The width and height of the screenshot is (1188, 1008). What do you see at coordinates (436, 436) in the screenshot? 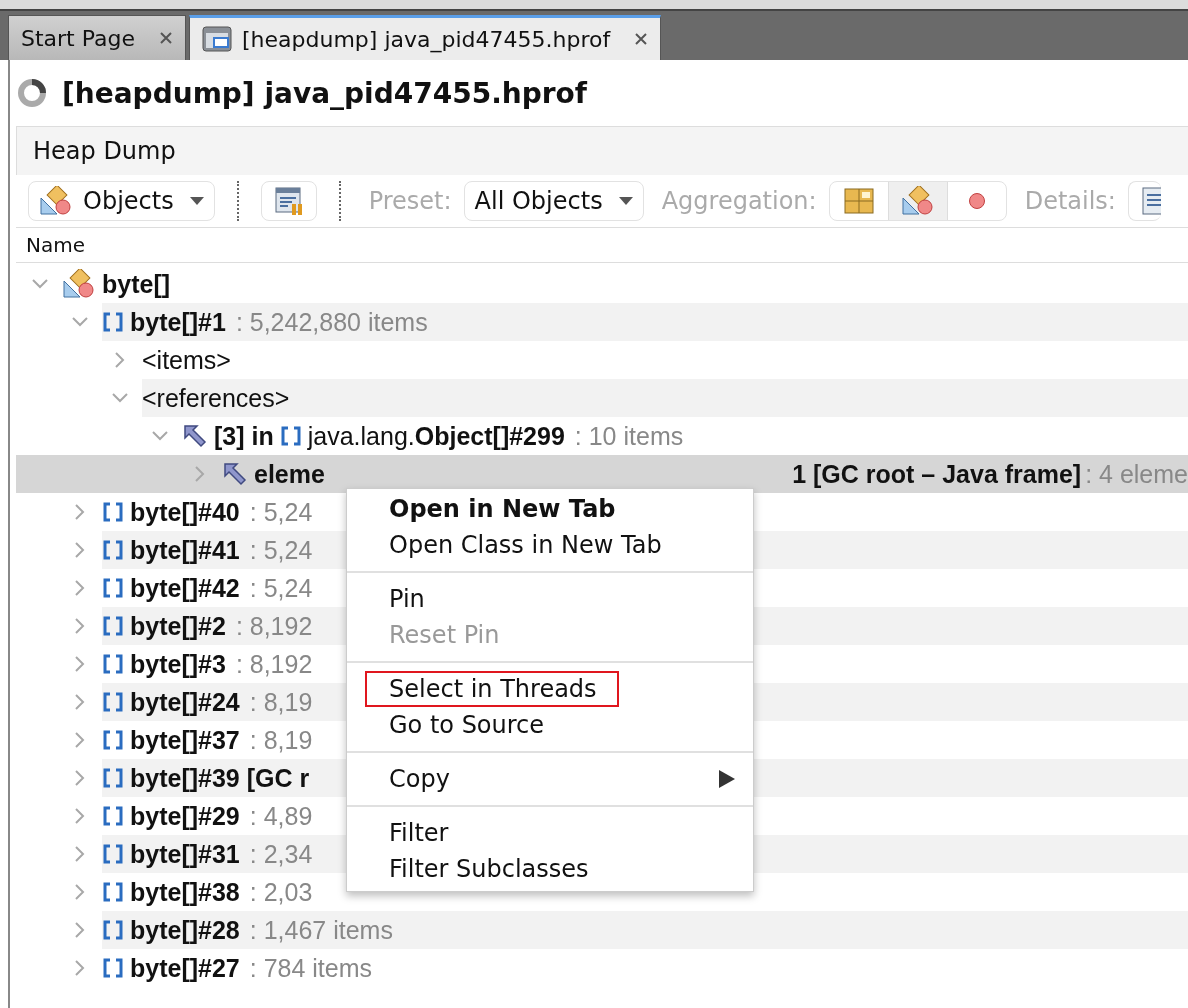
I see `node-target: java.lang.Object[]#299` at bounding box center [436, 436].